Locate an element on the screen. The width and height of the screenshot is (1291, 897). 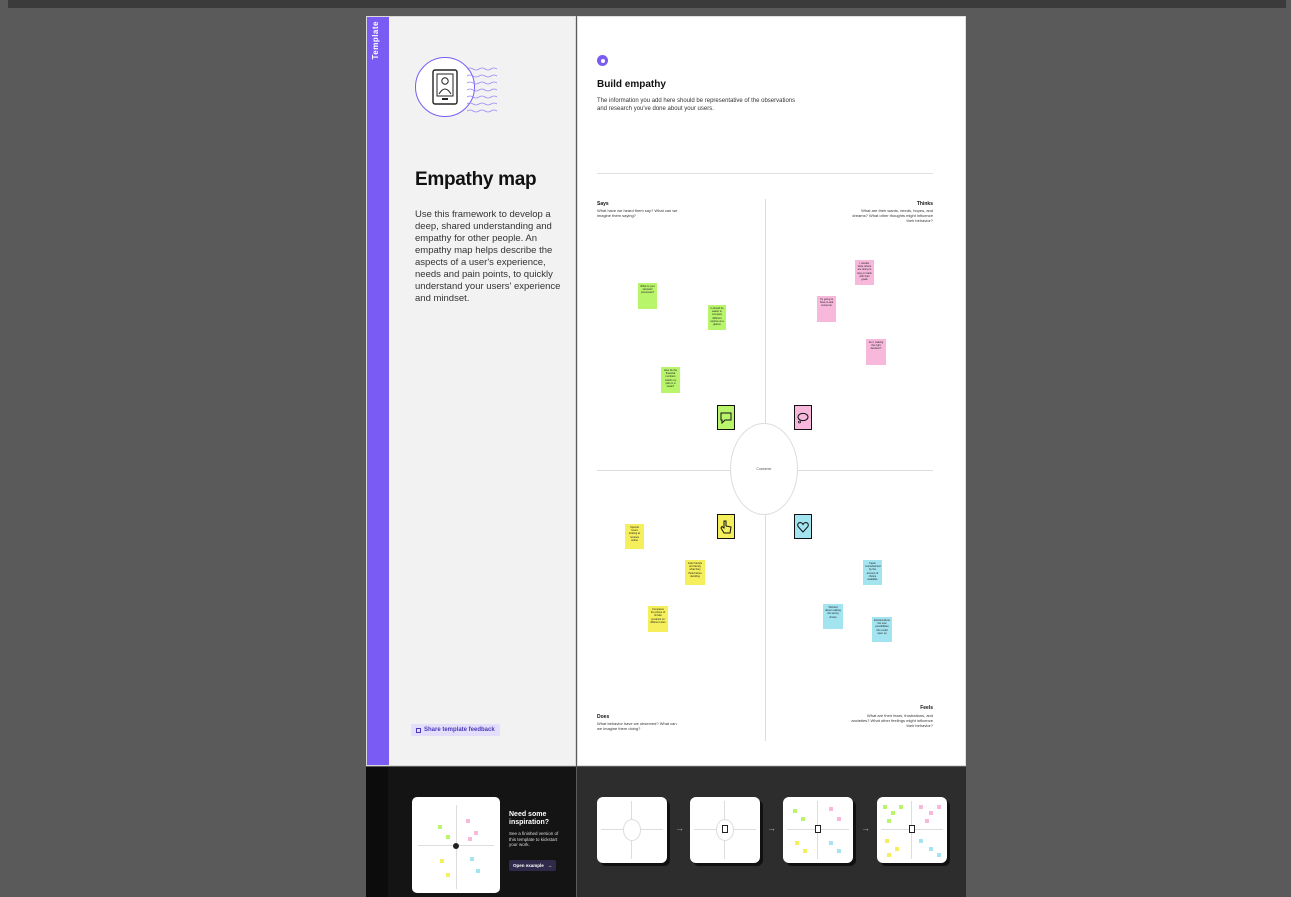
open-example-label: Open example is located at coordinates (528, 865).